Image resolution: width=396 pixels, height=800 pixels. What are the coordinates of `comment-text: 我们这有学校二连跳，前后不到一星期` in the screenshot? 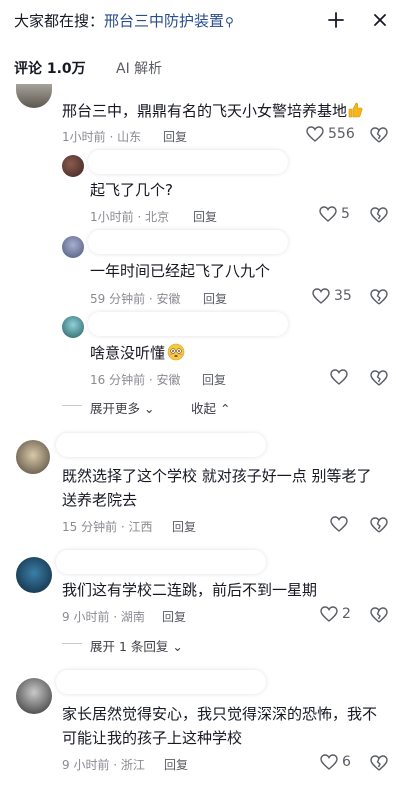 It's located at (190, 590).